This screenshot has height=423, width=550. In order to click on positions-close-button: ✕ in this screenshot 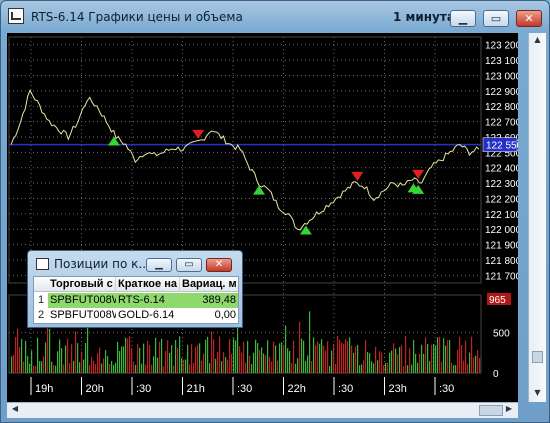, I will do `click(219, 265)`.